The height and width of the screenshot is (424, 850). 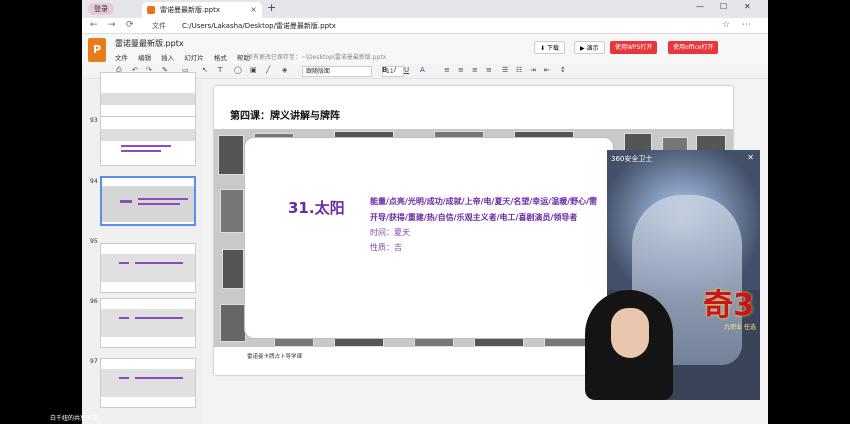 I want to click on close-video-icon: ✕, so click(x=750, y=157).